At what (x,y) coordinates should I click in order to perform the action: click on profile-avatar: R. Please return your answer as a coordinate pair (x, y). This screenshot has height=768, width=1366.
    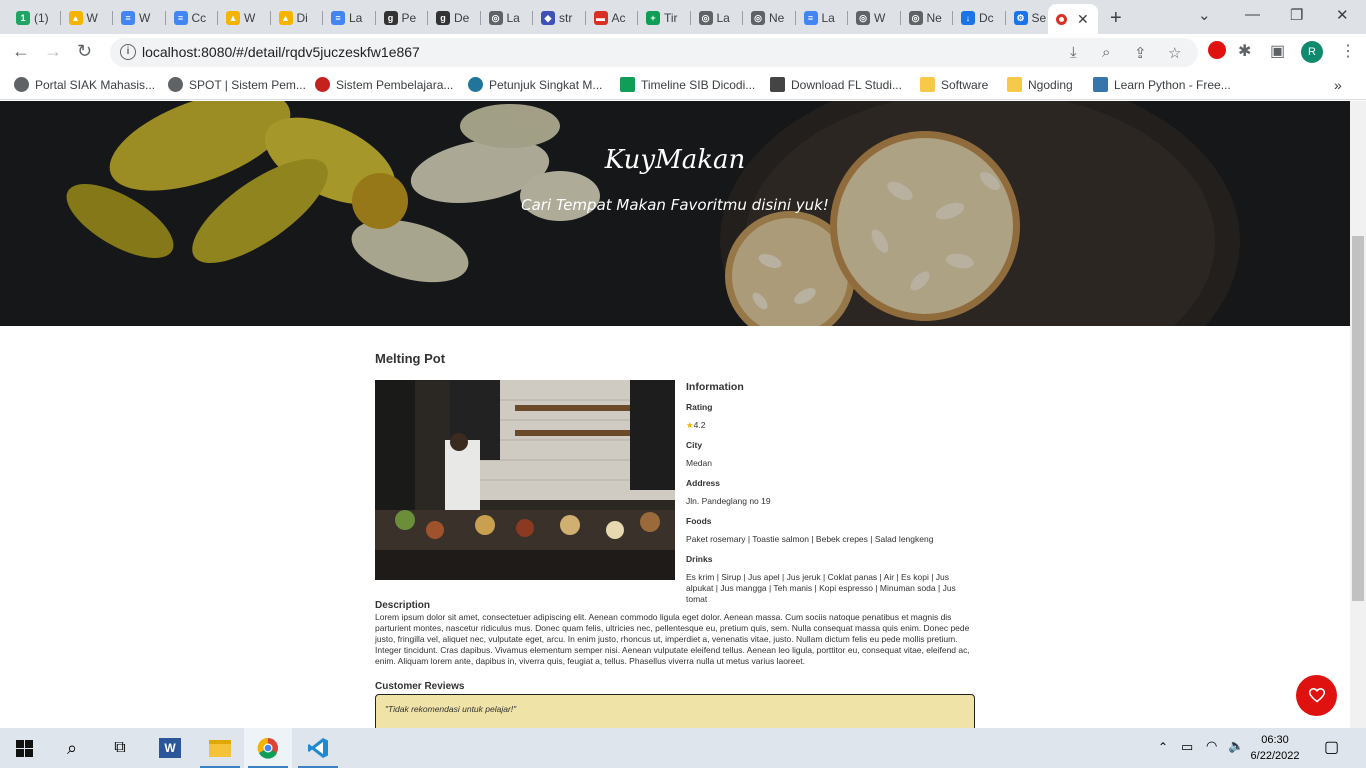
    Looking at the image, I should click on (1312, 52).